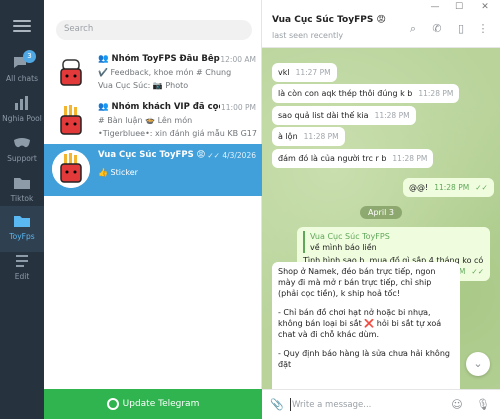  I want to click on microphone-icon: 🎙, so click(483, 405).